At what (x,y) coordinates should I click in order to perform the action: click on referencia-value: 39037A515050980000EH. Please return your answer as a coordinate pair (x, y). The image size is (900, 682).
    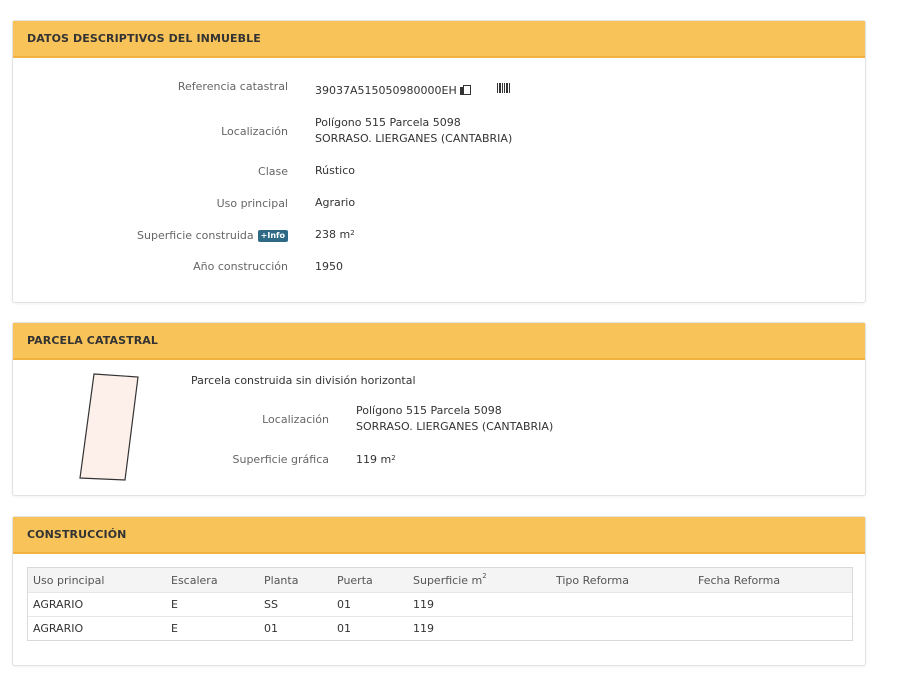
    Looking at the image, I should click on (393, 91).